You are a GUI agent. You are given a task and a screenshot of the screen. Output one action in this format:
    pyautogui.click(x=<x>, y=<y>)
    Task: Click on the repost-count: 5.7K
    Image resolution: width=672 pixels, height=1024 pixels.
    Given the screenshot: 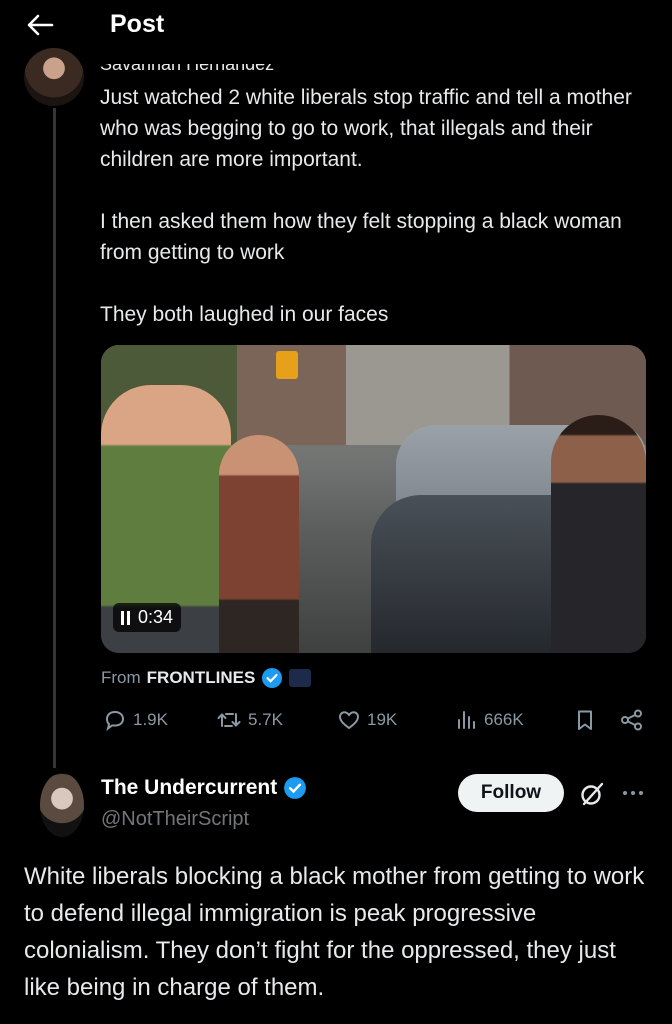 What is the action you would take?
    pyautogui.click(x=265, y=719)
    